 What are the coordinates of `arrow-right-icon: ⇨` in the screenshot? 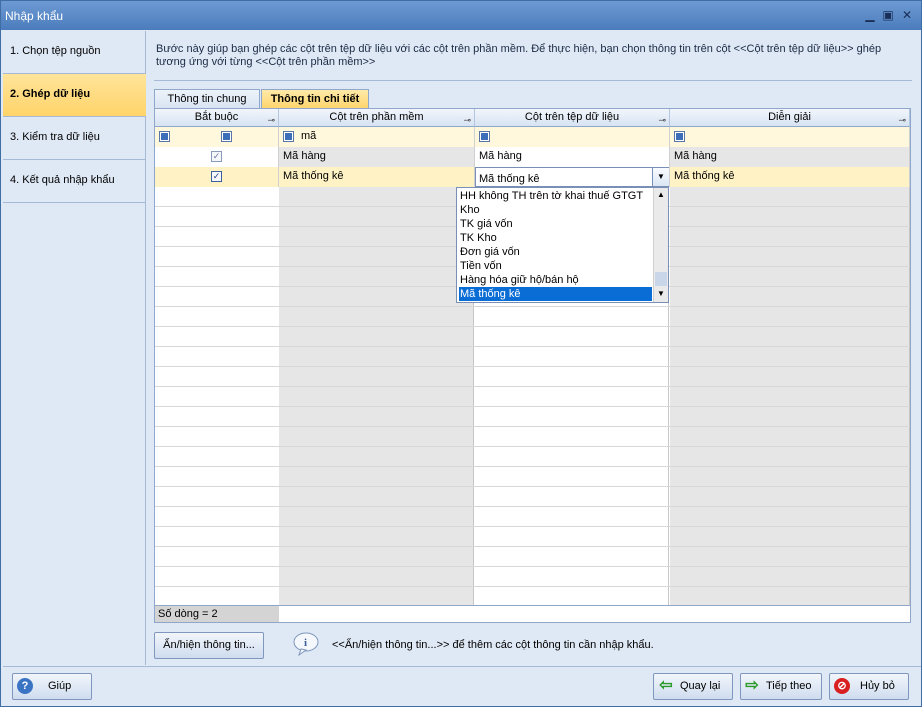 It's located at (752, 685).